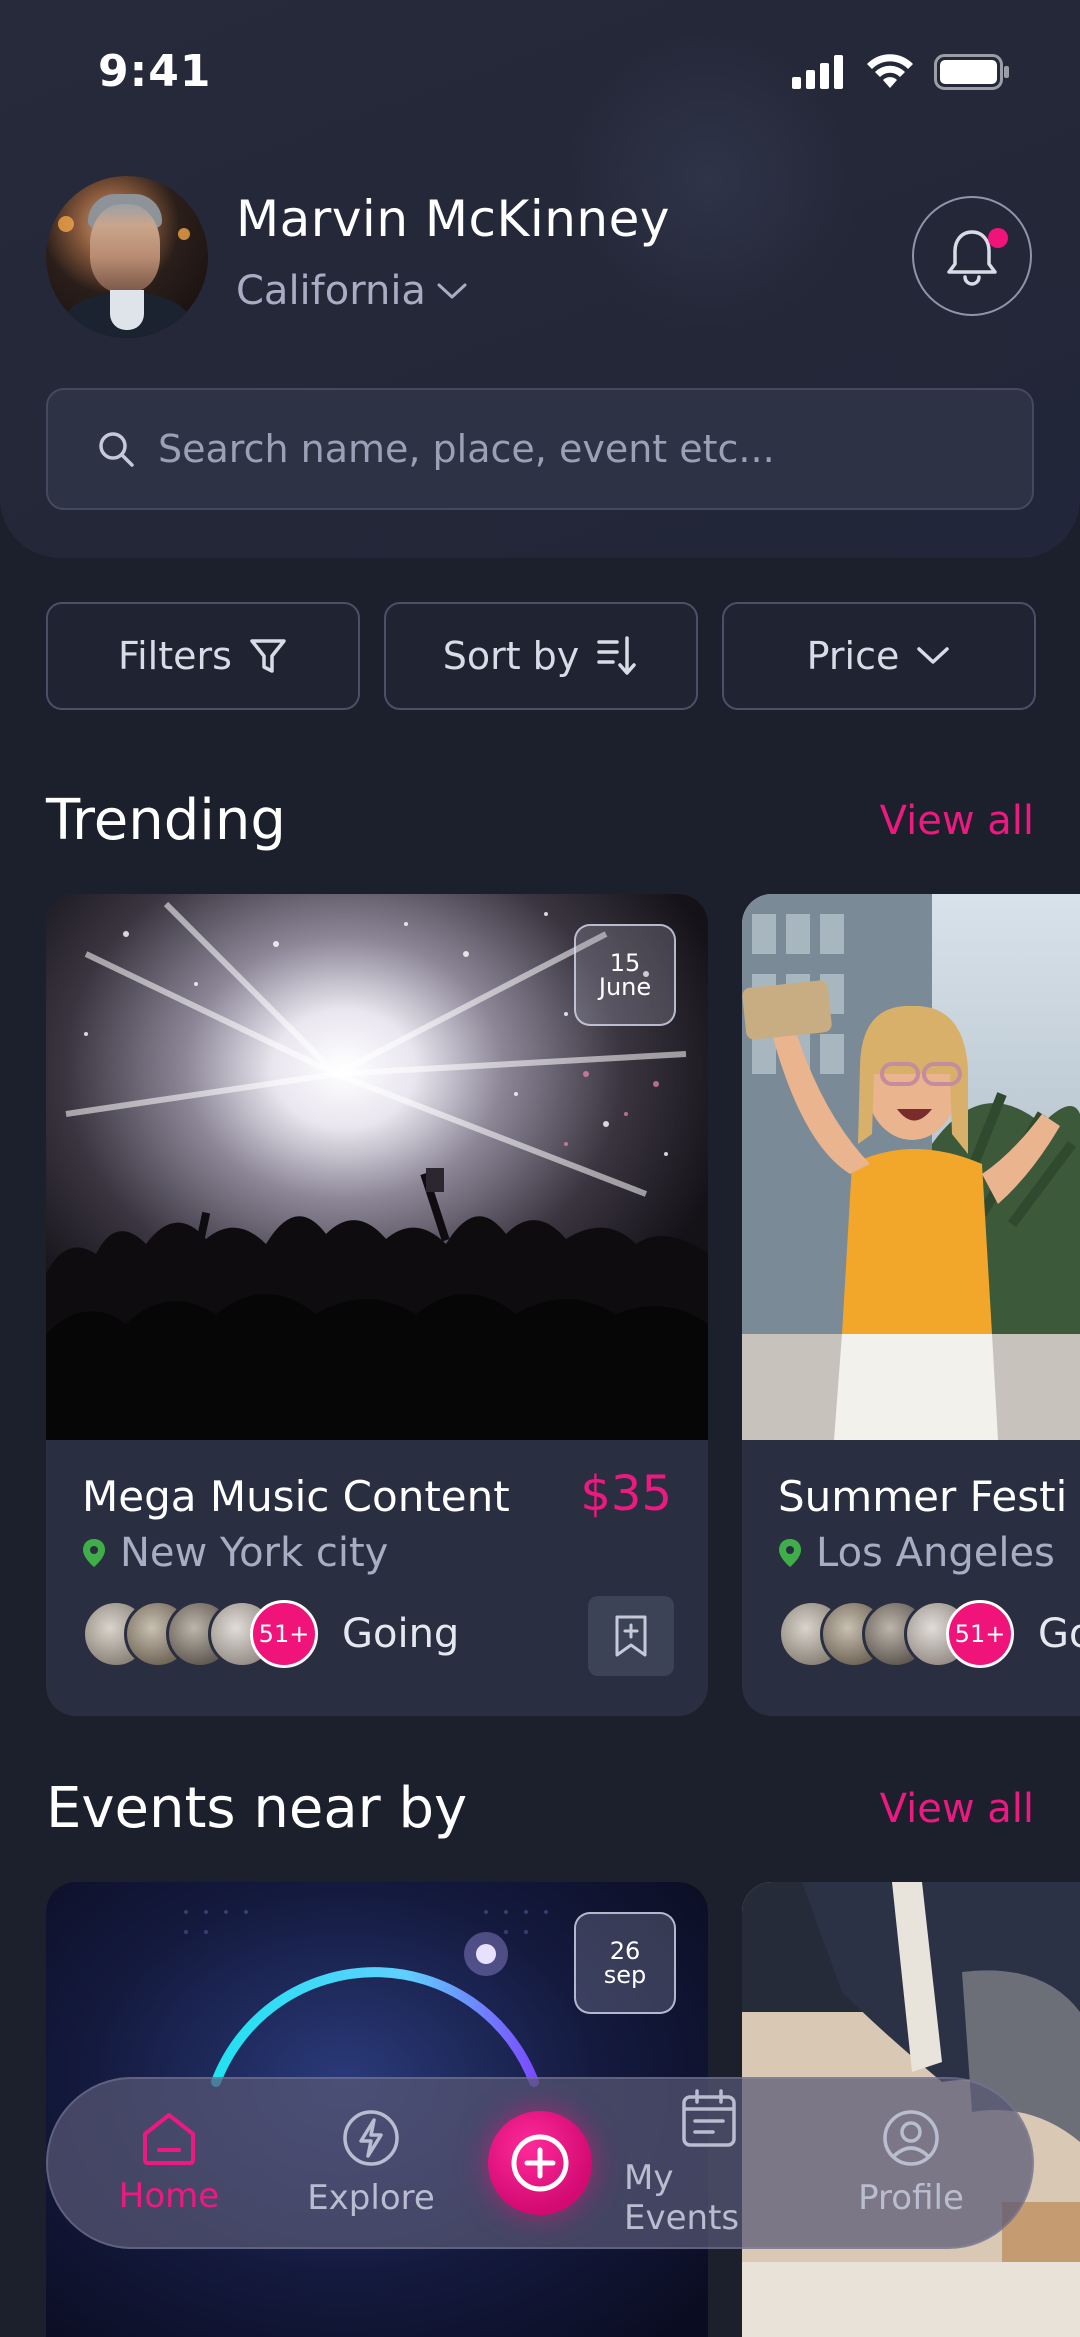 This screenshot has height=2337, width=1080. I want to click on search-icon, so click(116, 449).